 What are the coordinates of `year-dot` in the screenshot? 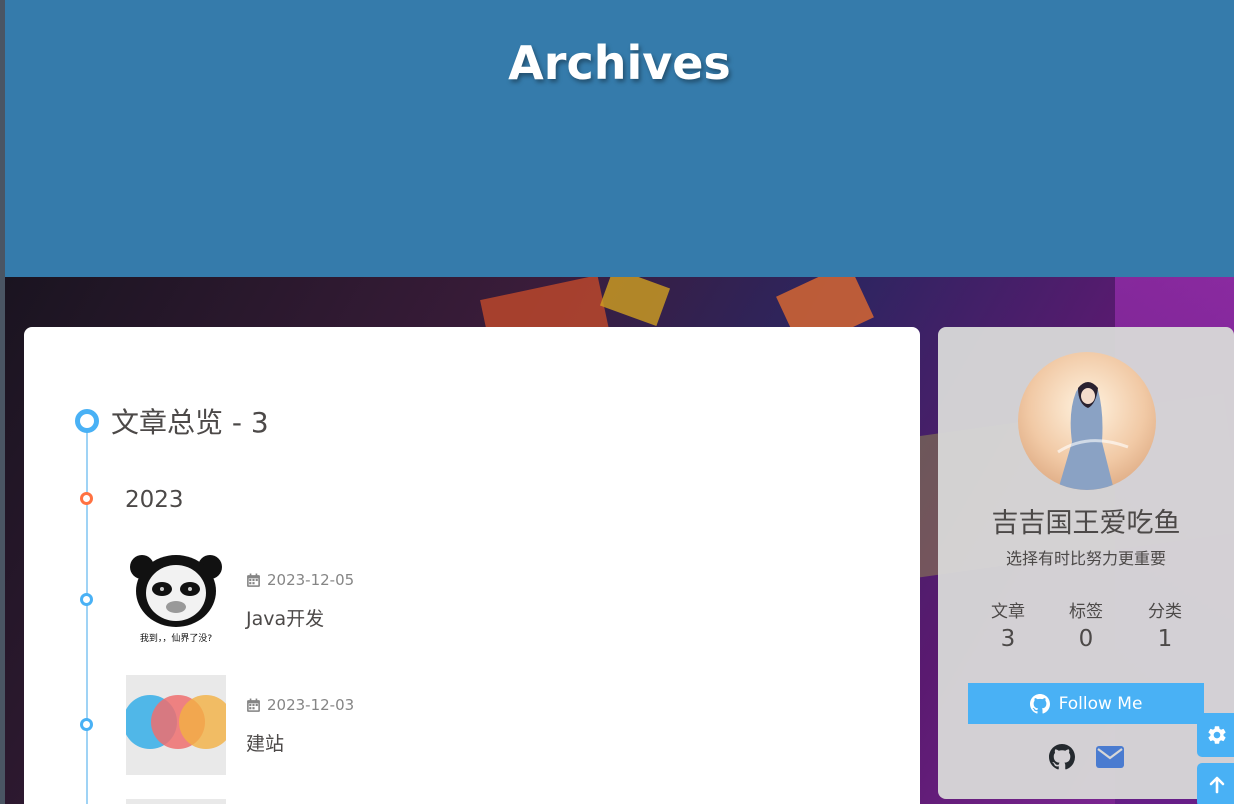 It's located at (86, 498).